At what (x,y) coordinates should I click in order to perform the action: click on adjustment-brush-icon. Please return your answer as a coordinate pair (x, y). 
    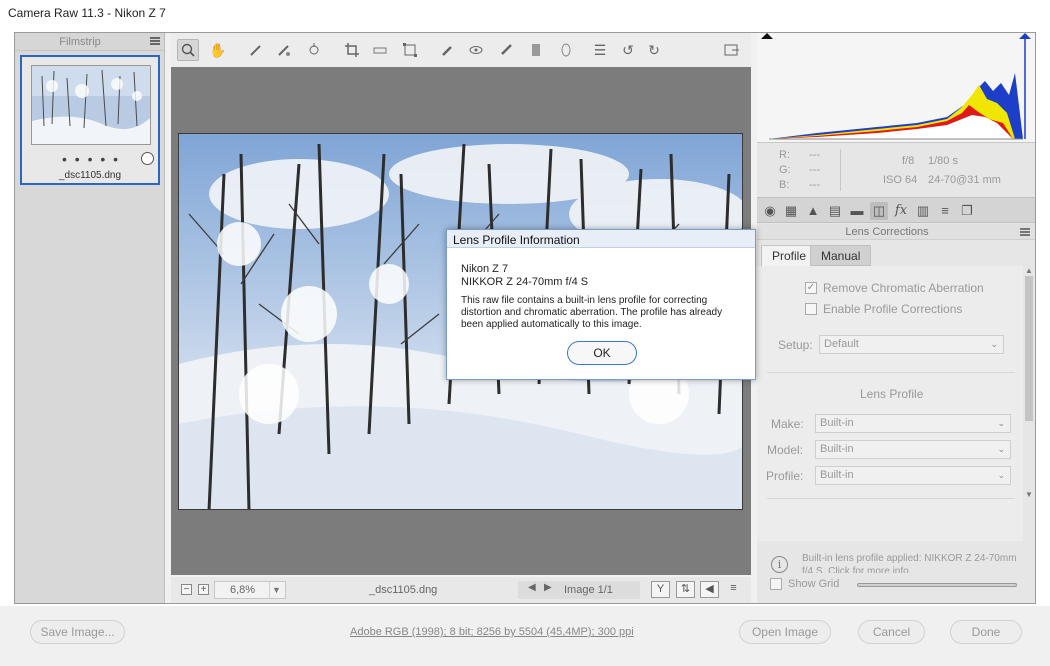
    Looking at the image, I should click on (506, 50).